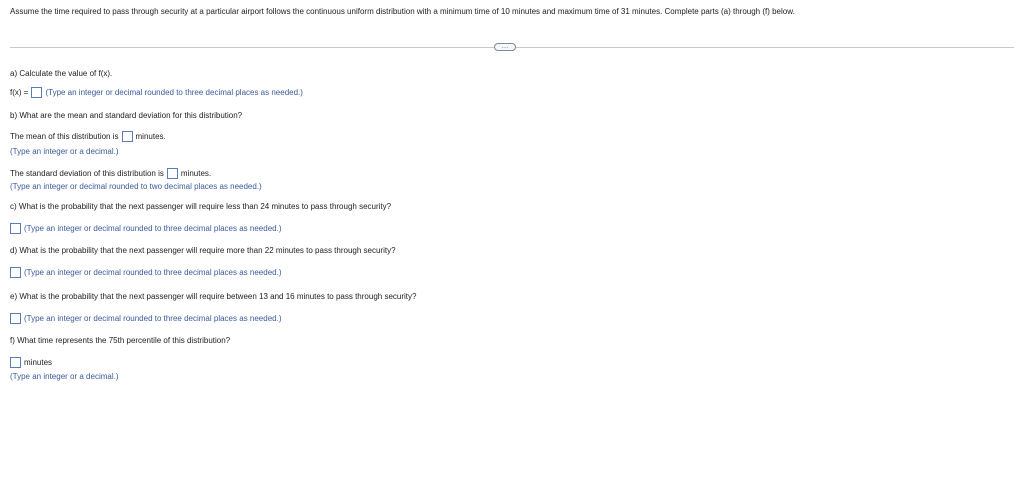 The height and width of the screenshot is (492, 1024). I want to click on part-f-answer-row: minutes, so click(31, 362).